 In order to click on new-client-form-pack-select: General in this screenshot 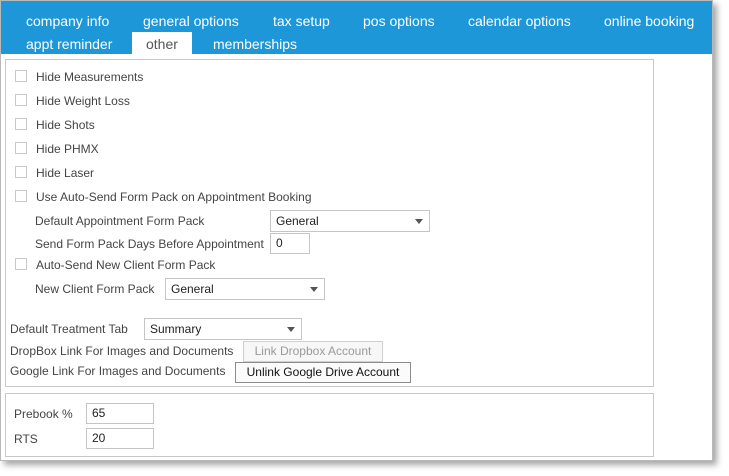, I will do `click(245, 289)`.